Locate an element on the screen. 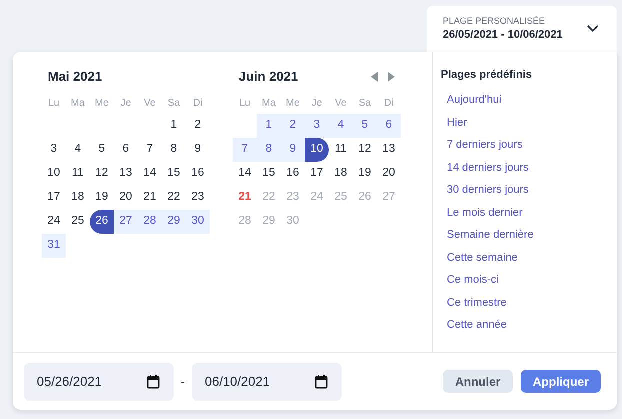 The height and width of the screenshot is (419, 622). preset-link: Cette semaine is located at coordinates (529, 257).